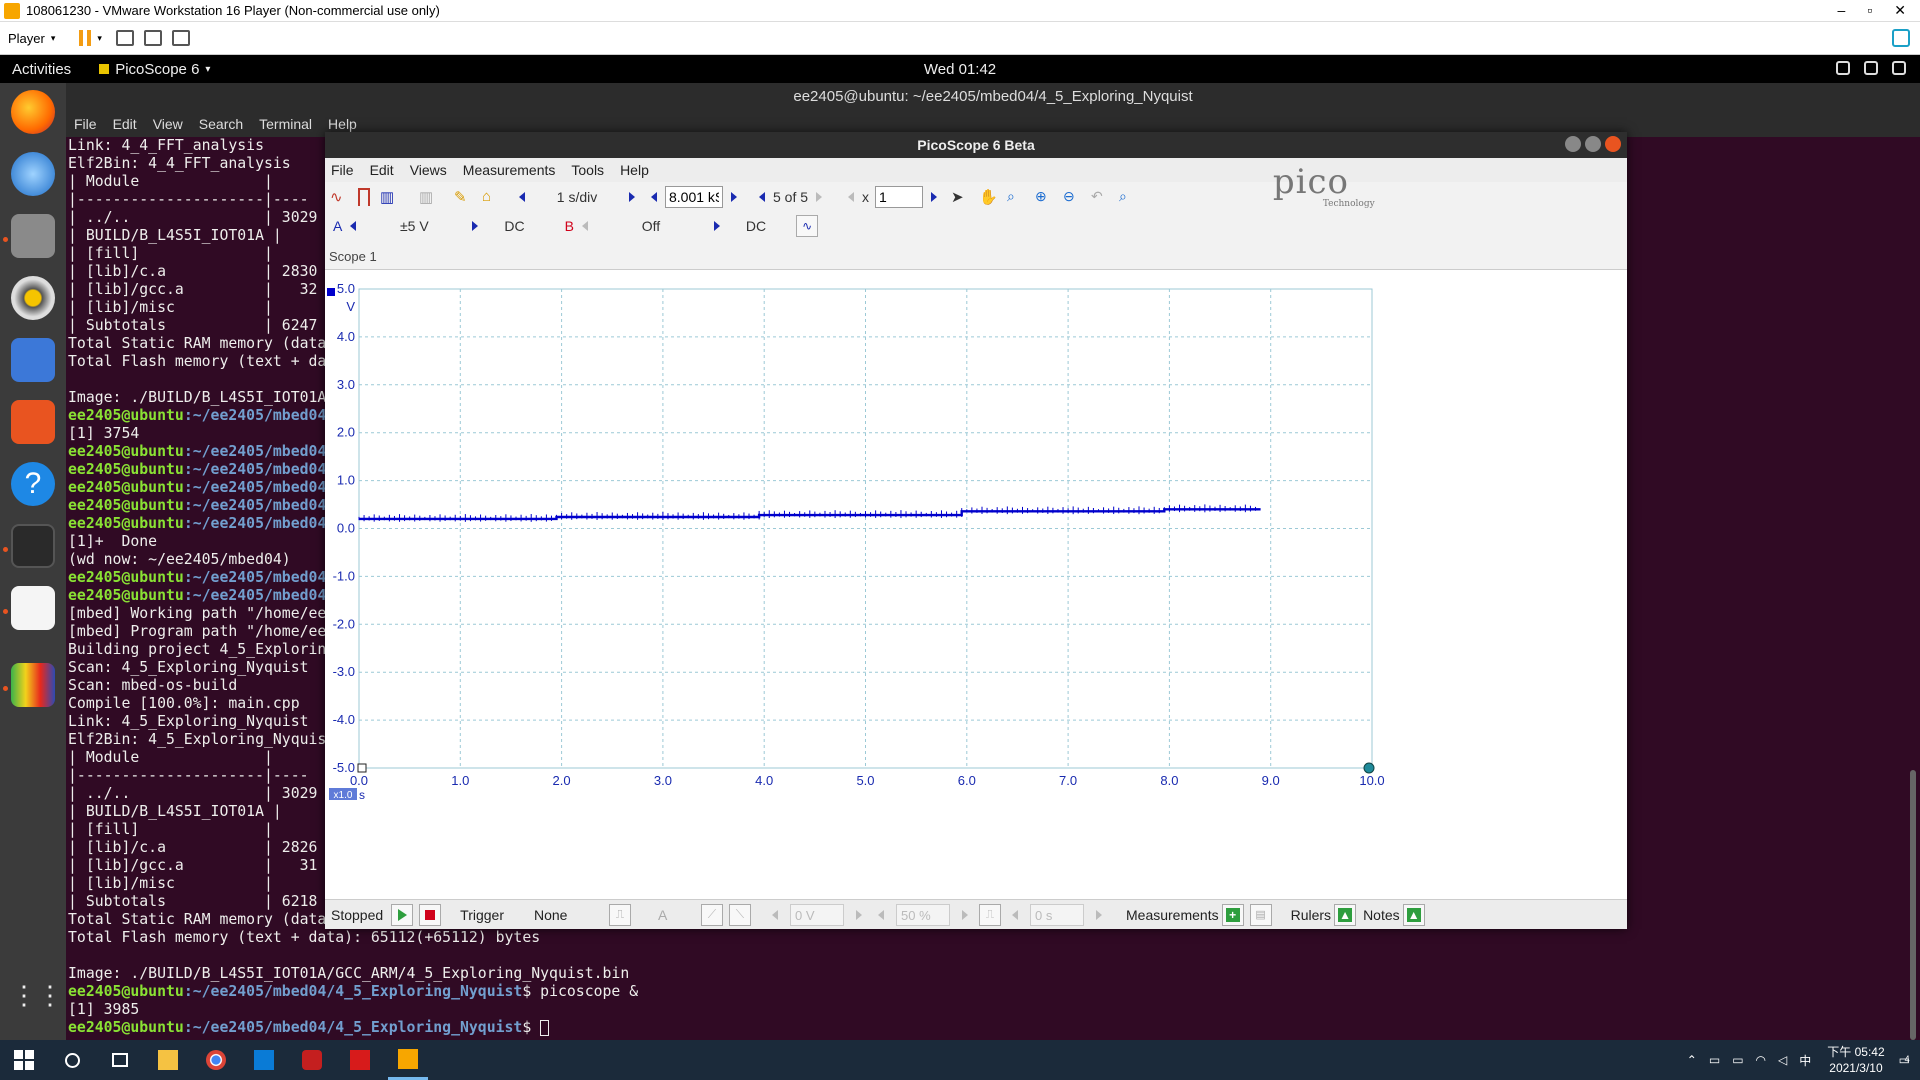  What do you see at coordinates (124, 38) in the screenshot?
I see `send-ctrl-alt-del-icon` at bounding box center [124, 38].